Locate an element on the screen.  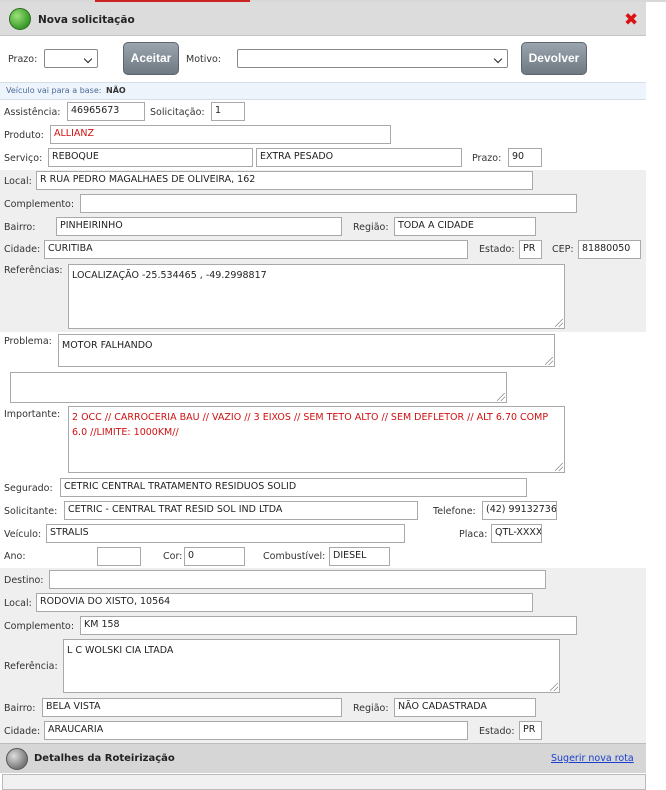
local-field: R RUA PEDRO MAGALHAES DE OLIVEIRA, 162 is located at coordinates (284, 180).